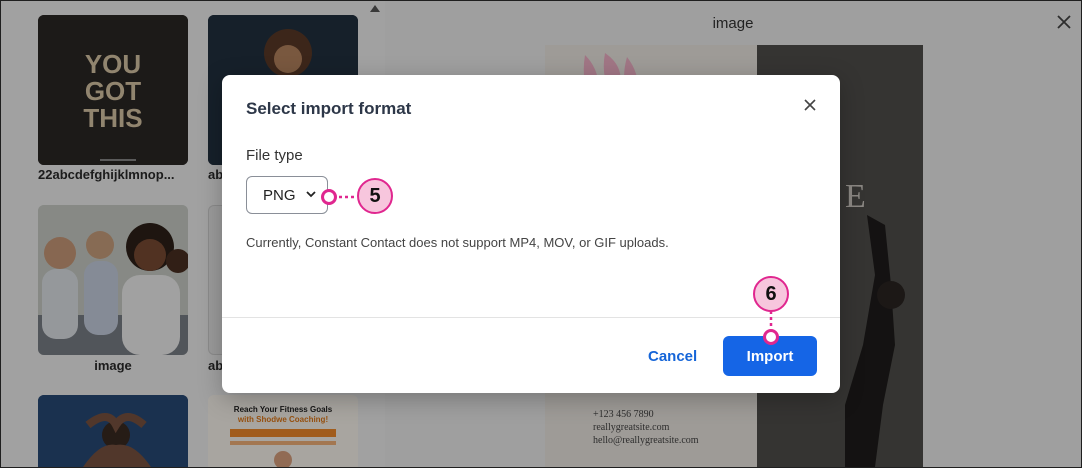  Describe the element at coordinates (771, 294) in the screenshot. I see `callout-step-badge: 6` at that location.